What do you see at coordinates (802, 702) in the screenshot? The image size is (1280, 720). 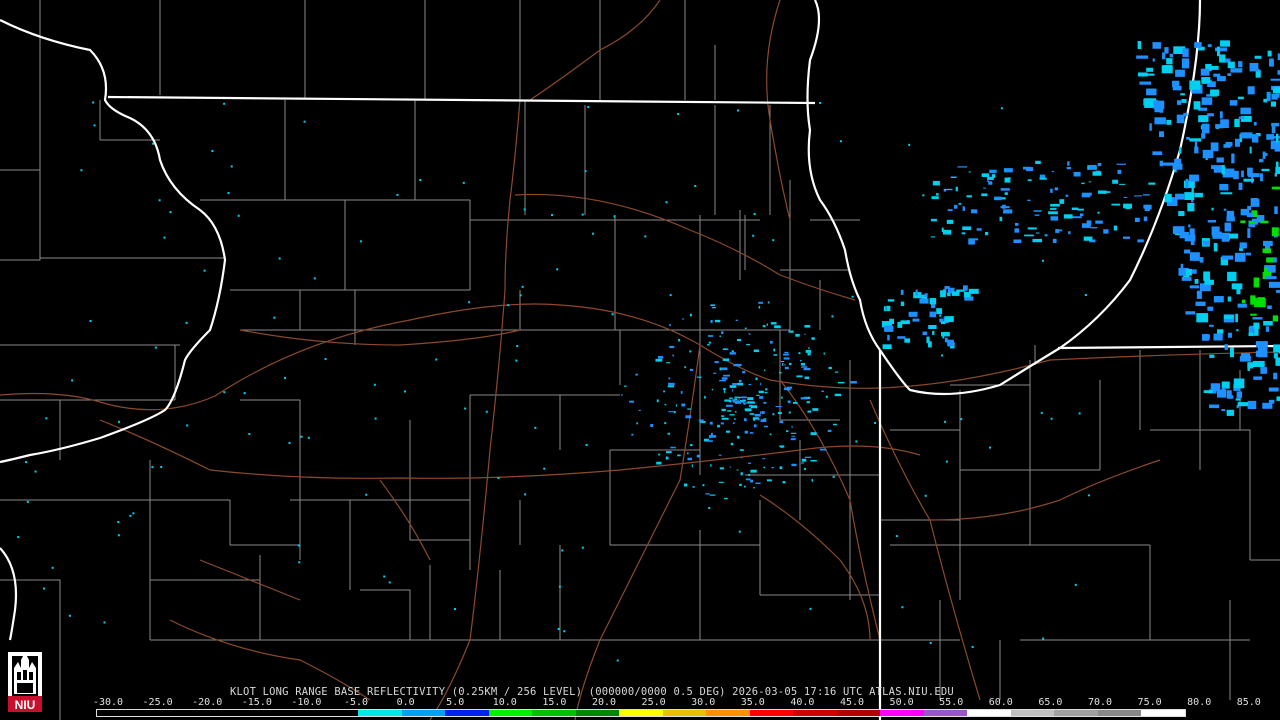 I see `colorbar-label: 40.0` at bounding box center [802, 702].